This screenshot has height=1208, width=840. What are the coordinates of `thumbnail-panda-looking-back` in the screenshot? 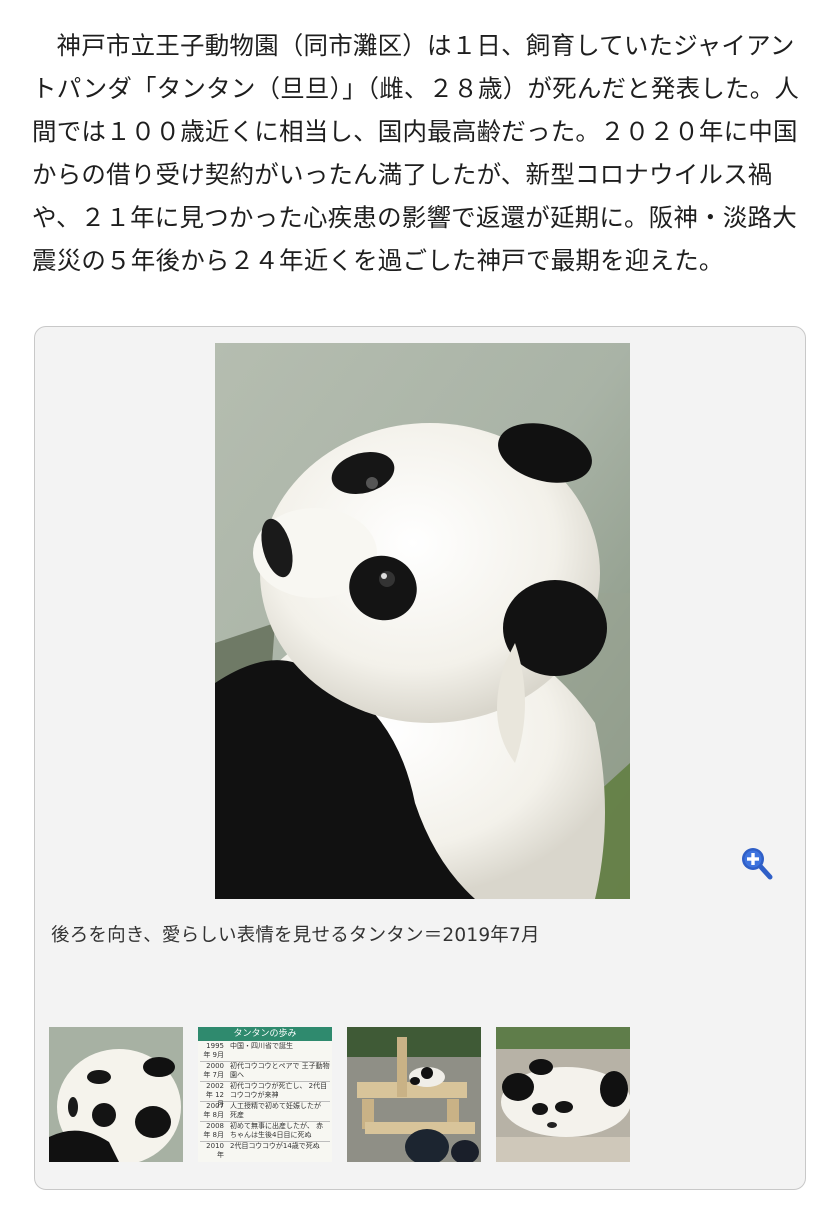 It's located at (116, 1094).